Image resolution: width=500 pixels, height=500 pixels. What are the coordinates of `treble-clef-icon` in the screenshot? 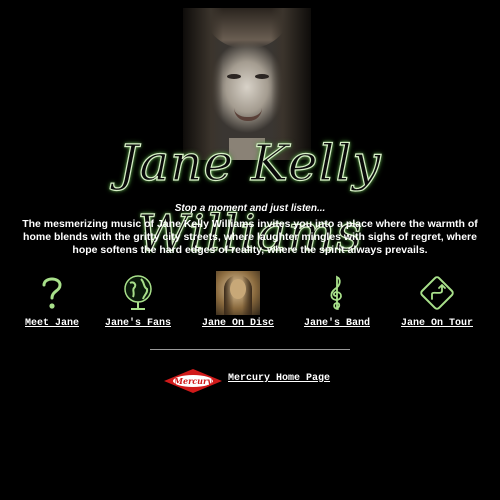 It's located at (337, 292).